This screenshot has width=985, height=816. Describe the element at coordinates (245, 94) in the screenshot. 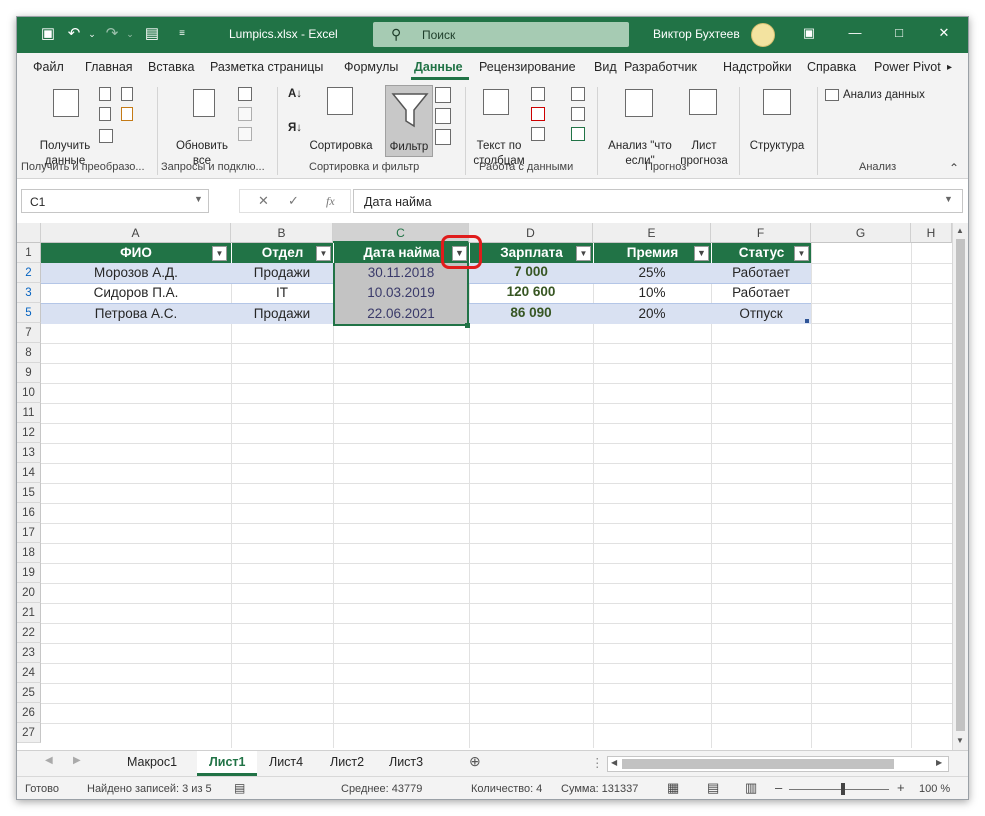

I see `queries-icon` at that location.